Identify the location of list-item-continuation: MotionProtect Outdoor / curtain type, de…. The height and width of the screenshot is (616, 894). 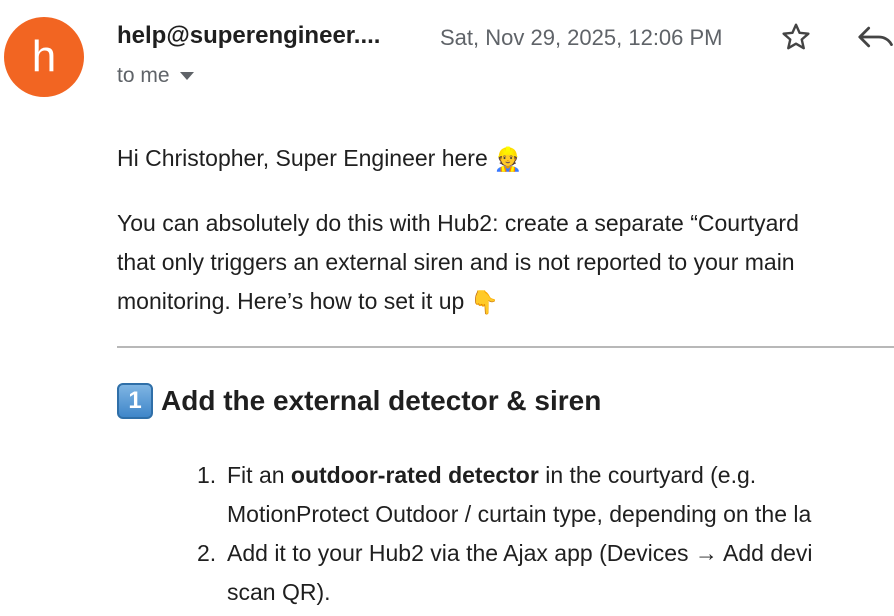
(519, 514).